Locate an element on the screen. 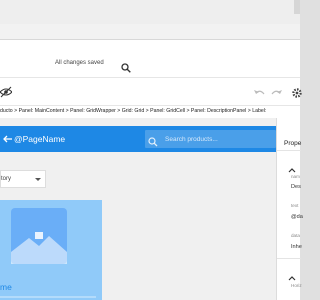 This screenshot has height=300, width=320. property-label: data is located at coordinates (295, 235).